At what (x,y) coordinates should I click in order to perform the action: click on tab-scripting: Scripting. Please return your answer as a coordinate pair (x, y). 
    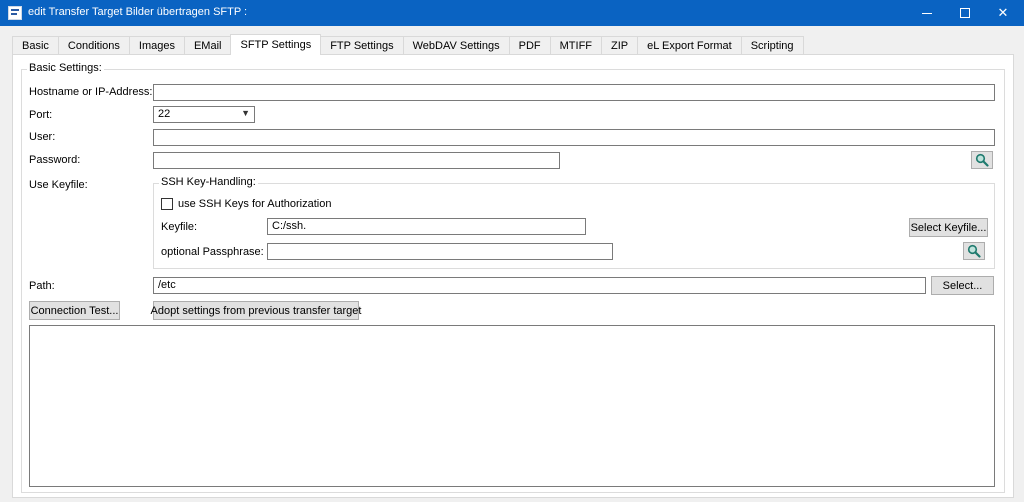
    Looking at the image, I should click on (772, 45).